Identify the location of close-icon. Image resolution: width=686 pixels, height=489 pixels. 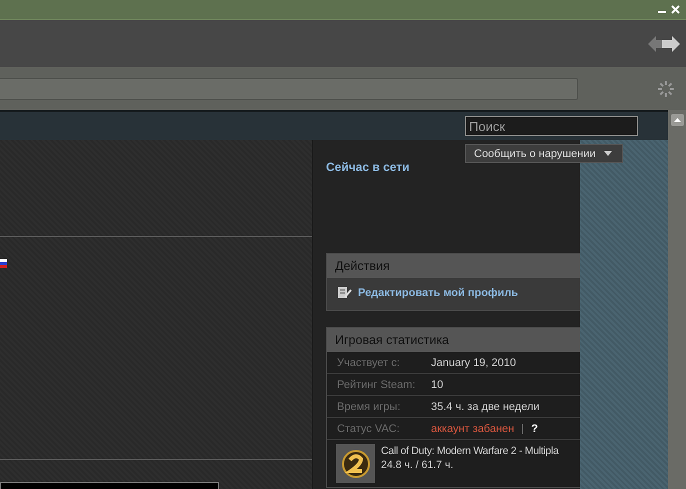
(675, 9).